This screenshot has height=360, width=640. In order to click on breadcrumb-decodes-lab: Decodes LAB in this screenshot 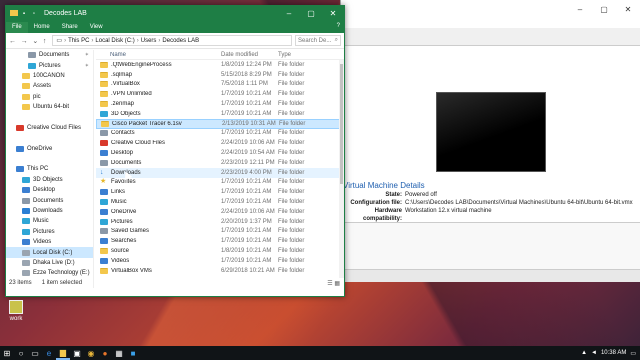, I will do `click(180, 41)`.